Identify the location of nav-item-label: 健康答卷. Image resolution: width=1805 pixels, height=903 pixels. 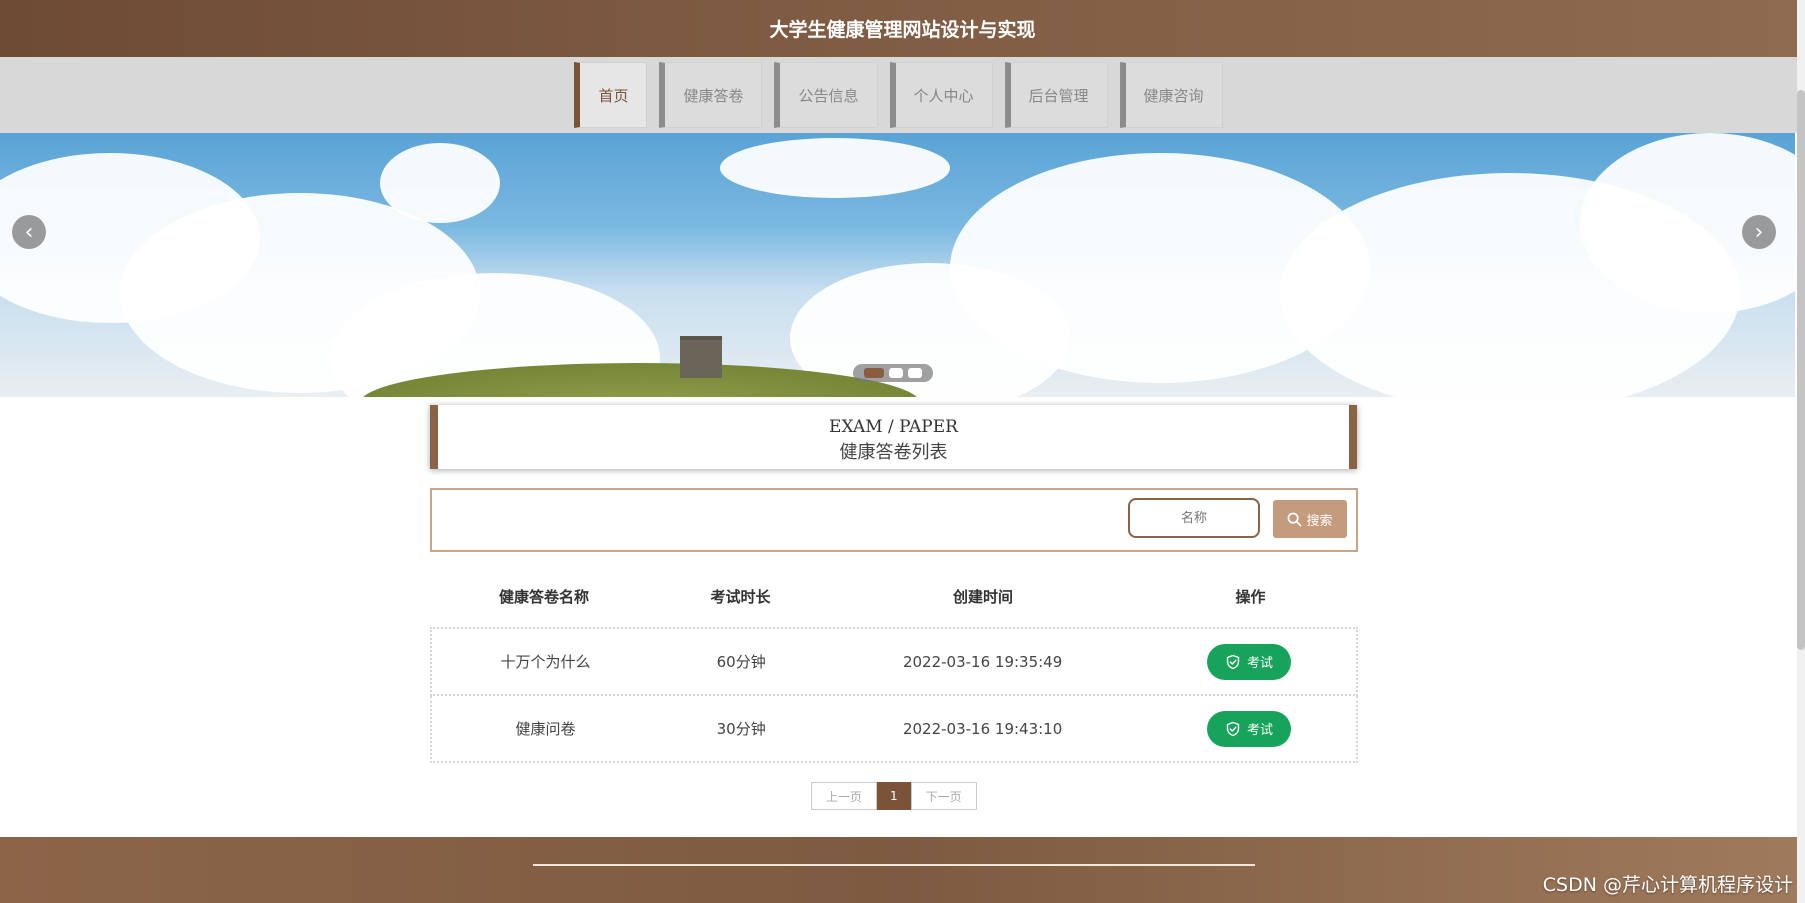
(713, 95).